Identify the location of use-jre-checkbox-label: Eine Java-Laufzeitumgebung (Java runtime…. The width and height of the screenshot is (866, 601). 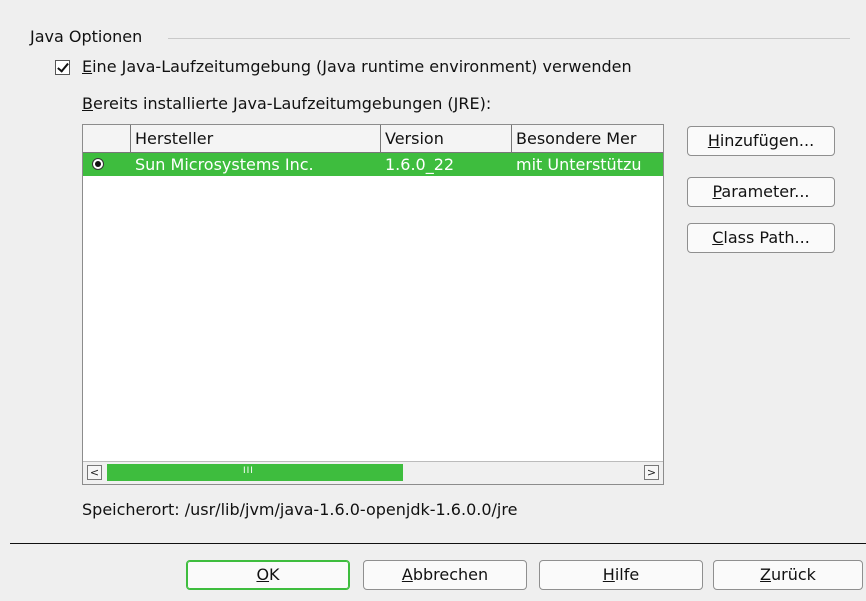
(357, 66).